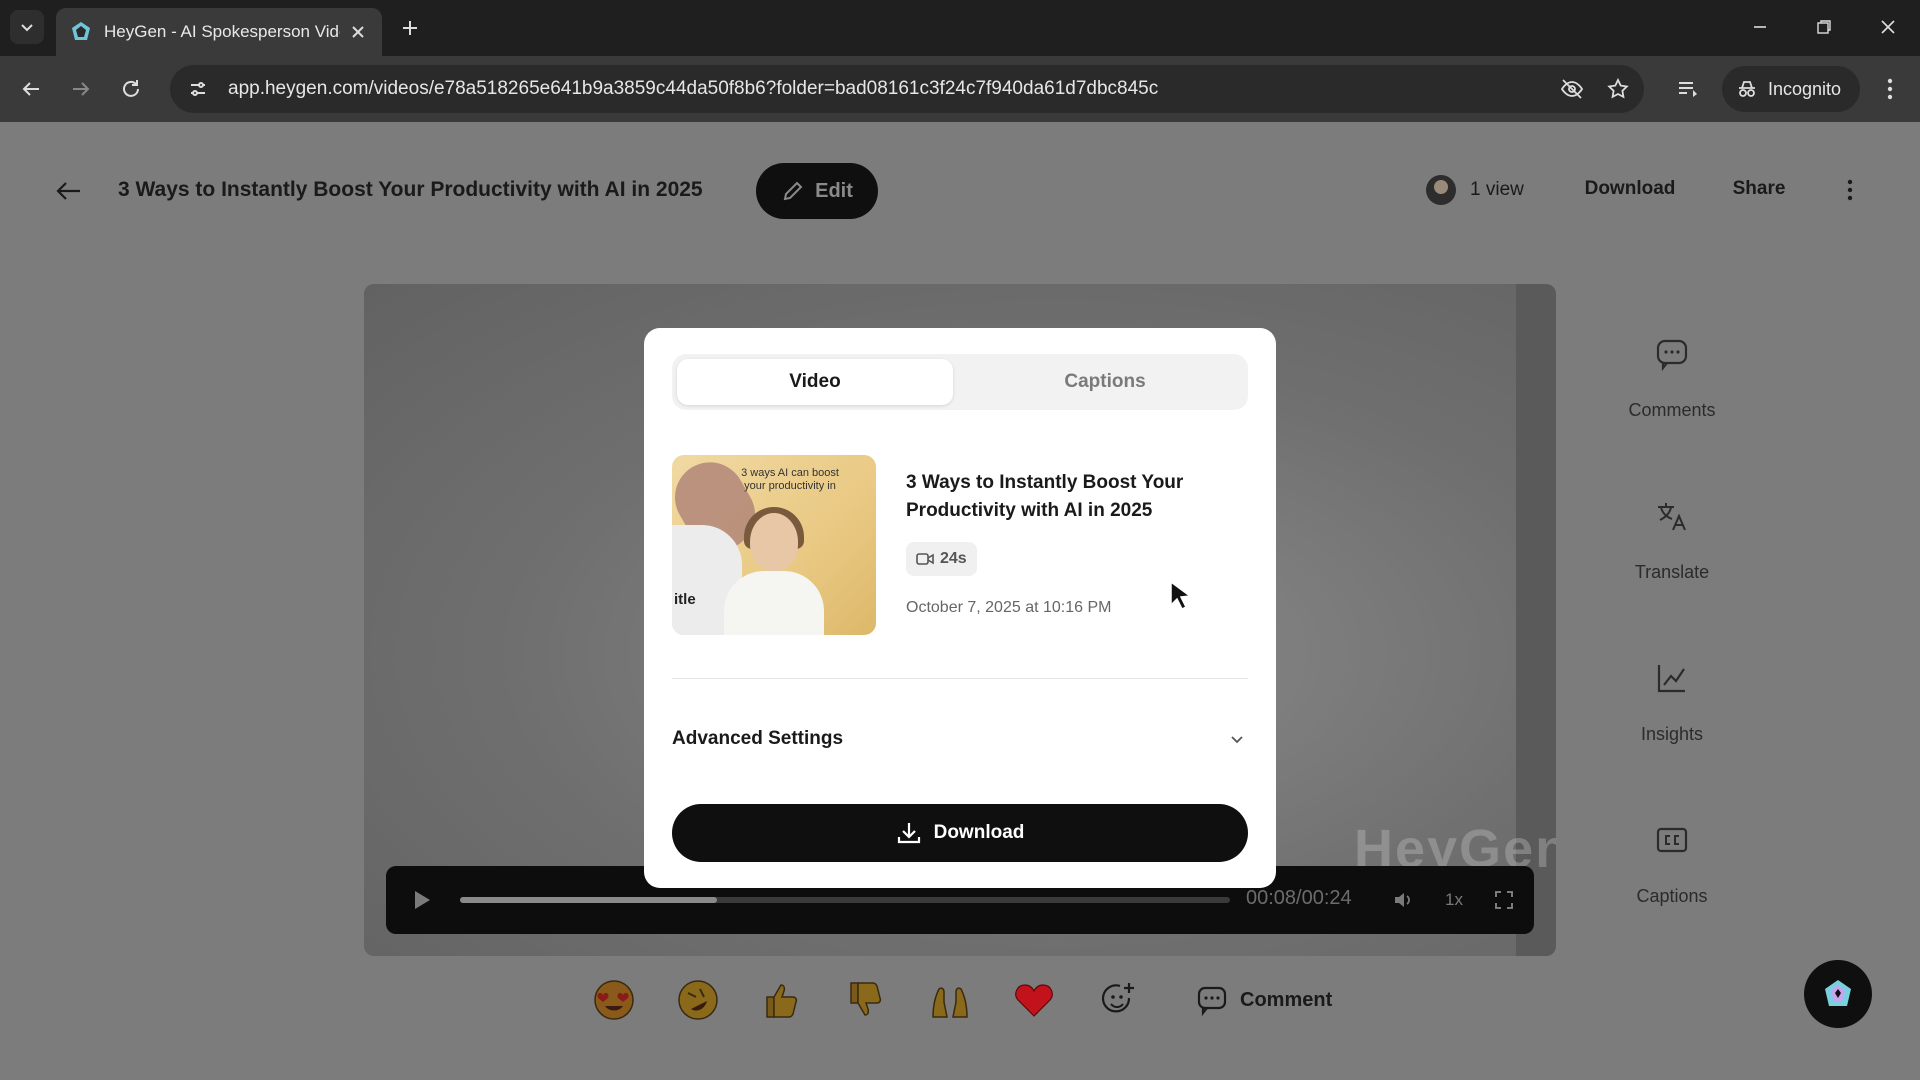  Describe the element at coordinates (1672, 410) in the screenshot. I see `side-comments-label: Comments` at that location.